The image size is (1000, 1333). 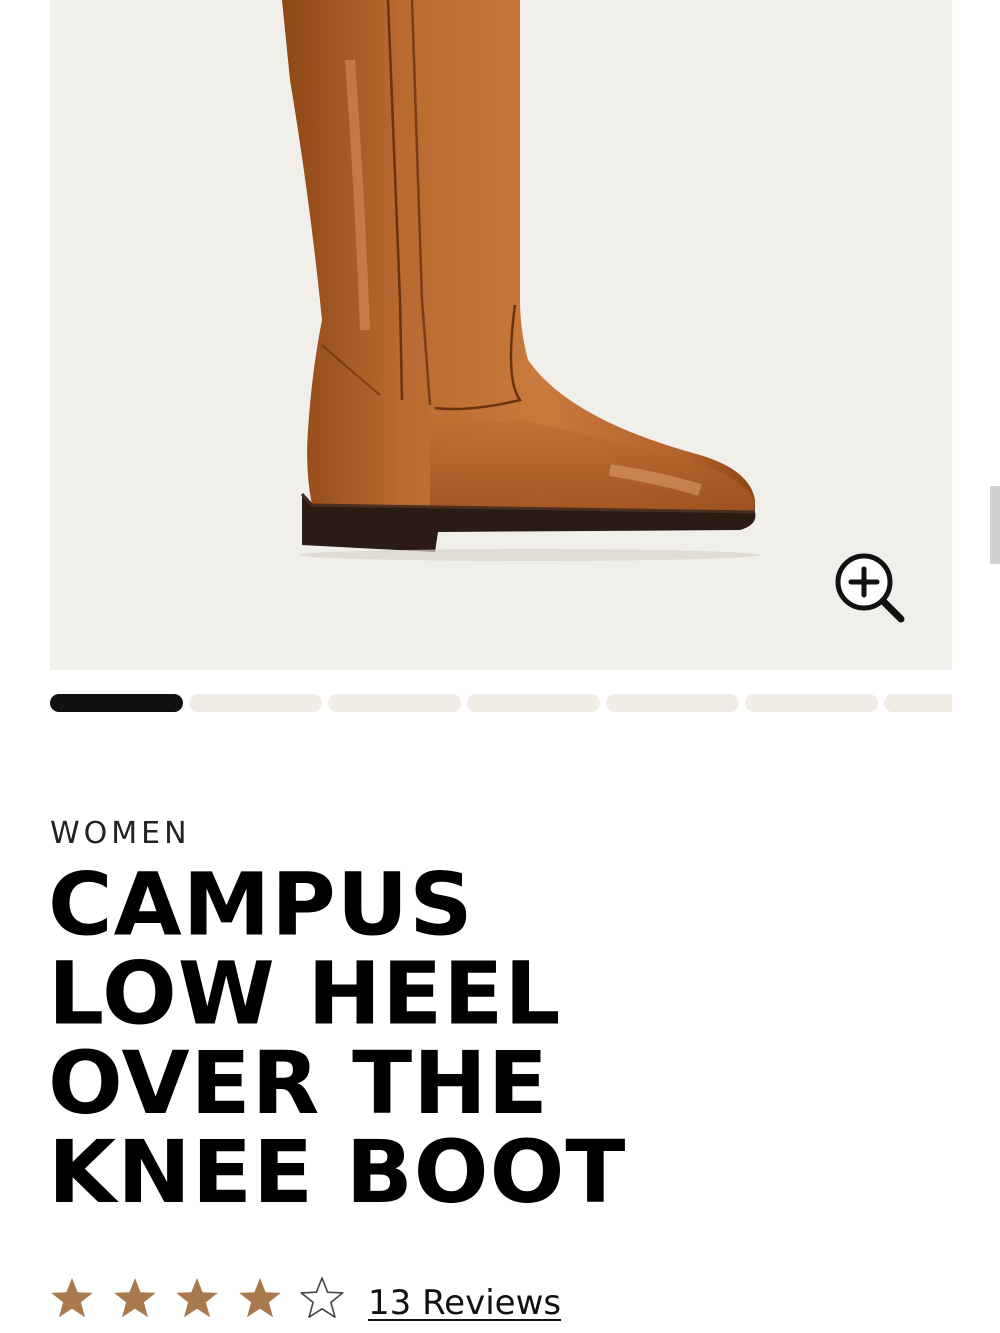 What do you see at coordinates (298, 1083) in the screenshot?
I see `product-title-line: OVER THE` at bounding box center [298, 1083].